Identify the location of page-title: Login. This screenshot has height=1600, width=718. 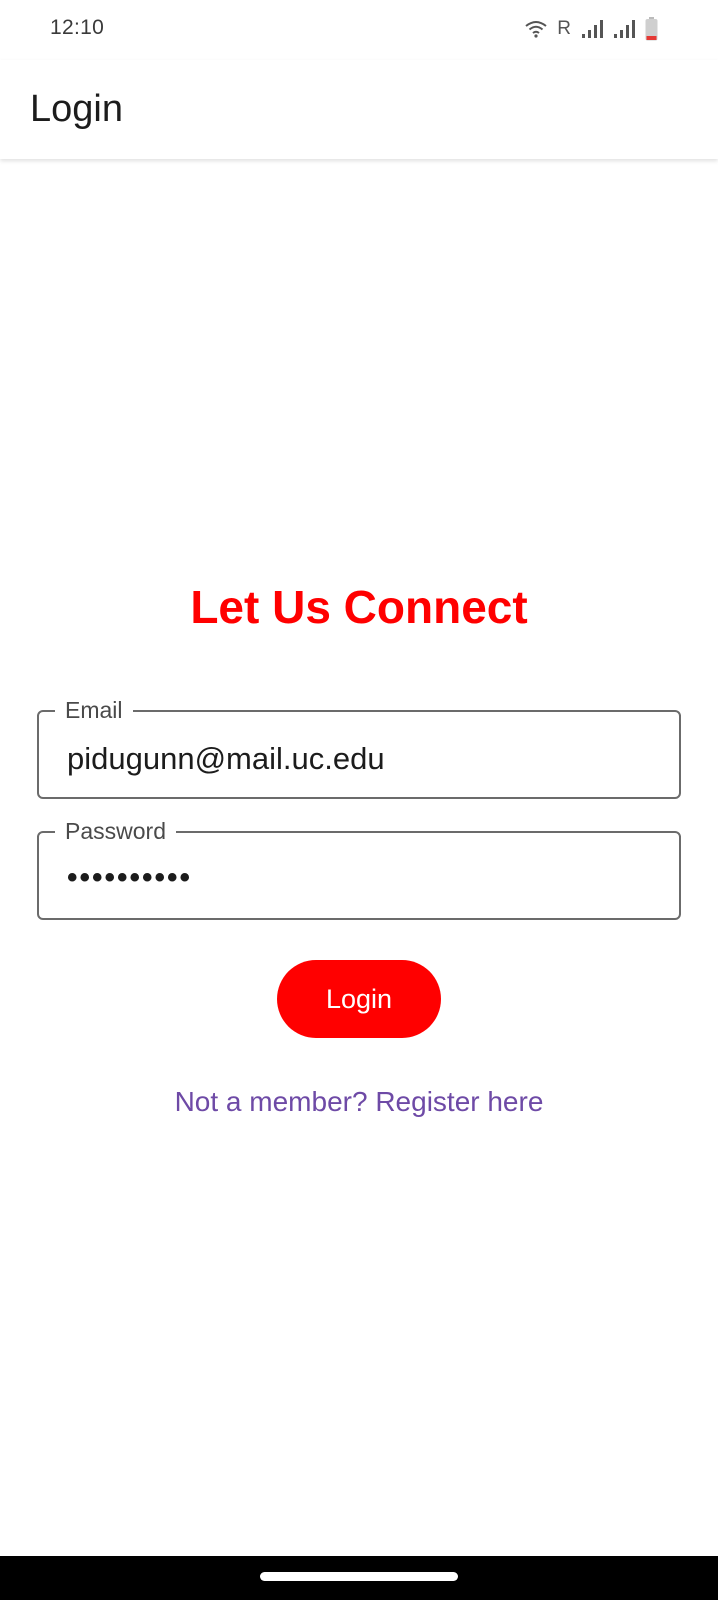
(76, 109).